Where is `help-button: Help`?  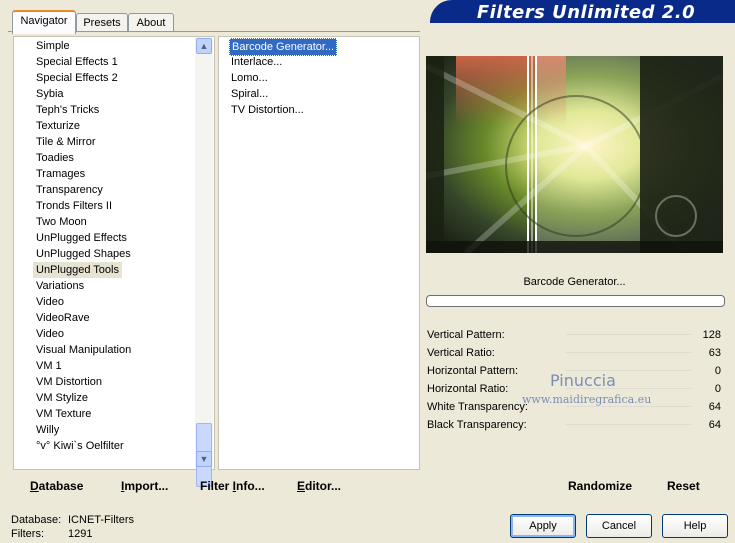 help-button: Help is located at coordinates (695, 526).